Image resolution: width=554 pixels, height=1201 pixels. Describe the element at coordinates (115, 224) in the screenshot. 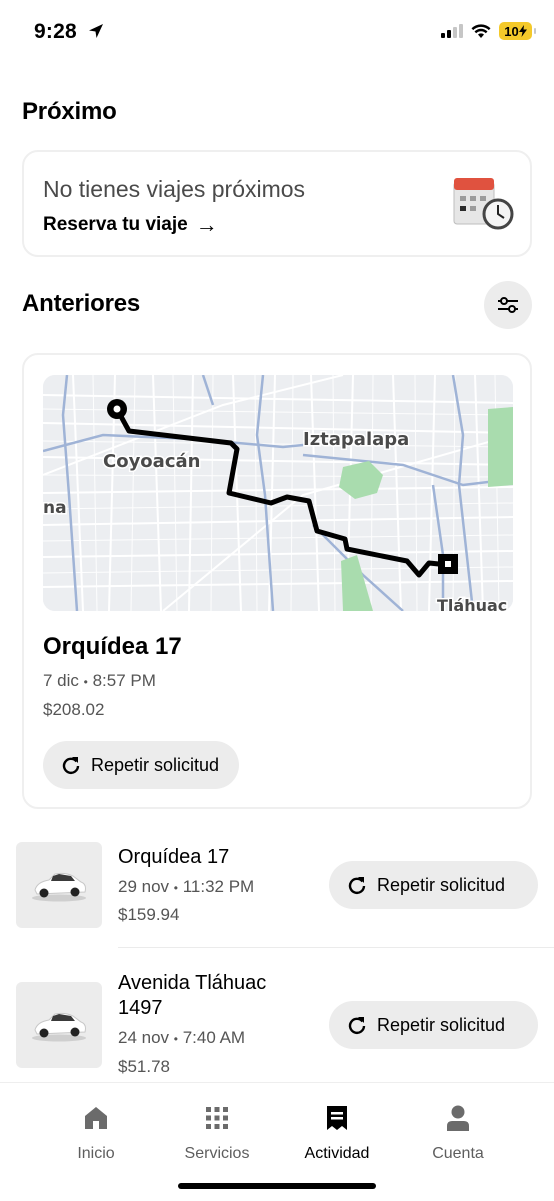

I see `reserve-trip-label: Reserva tu viaje` at that location.